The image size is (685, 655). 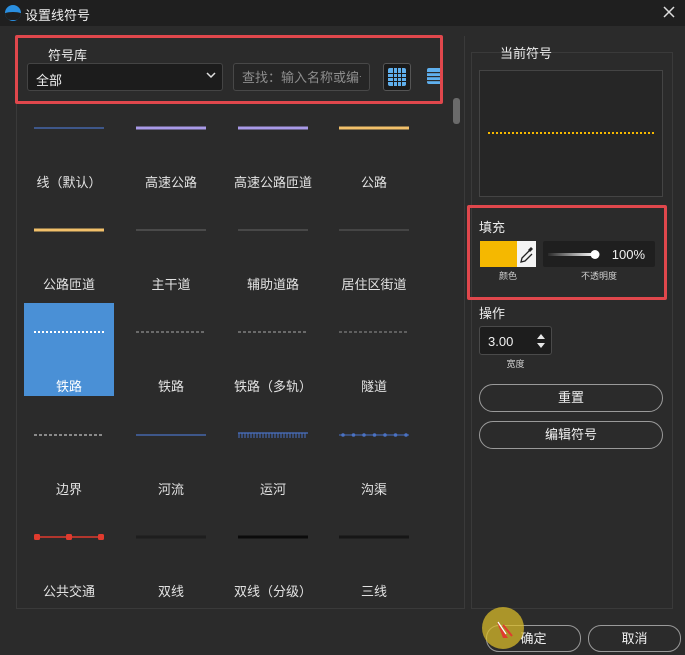 I want to click on symbol-item: 沟渠, so click(x=374, y=452).